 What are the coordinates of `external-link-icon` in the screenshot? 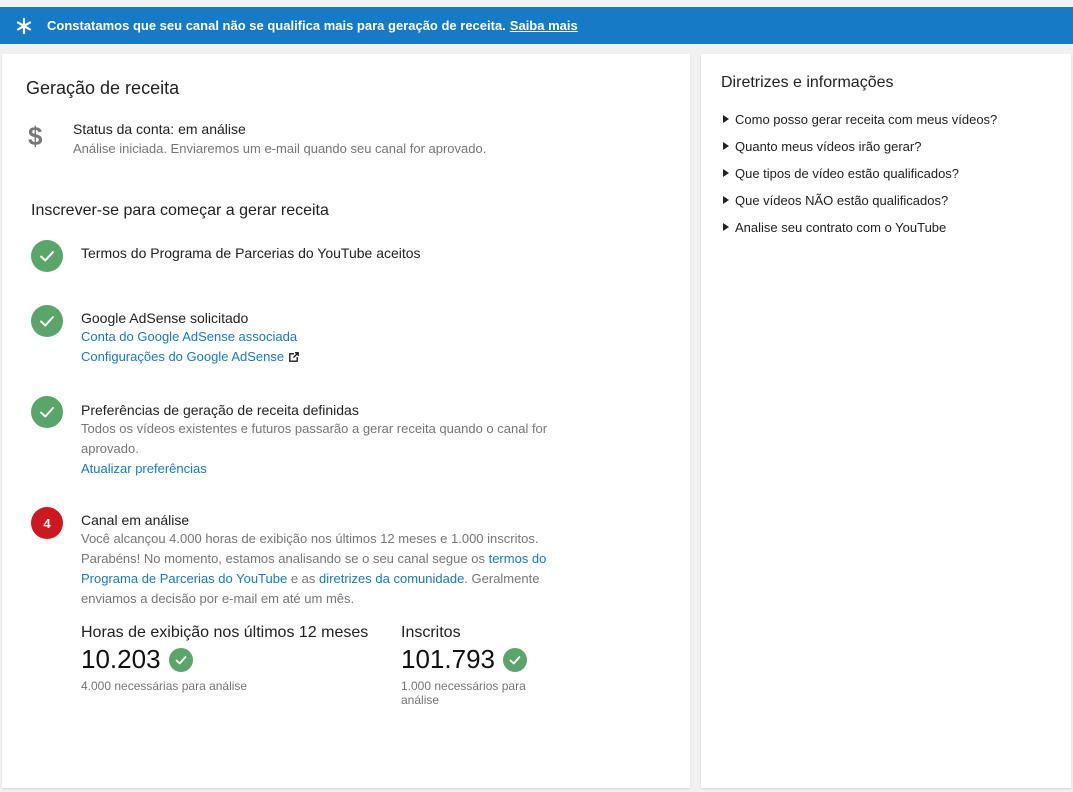 It's located at (294, 357).